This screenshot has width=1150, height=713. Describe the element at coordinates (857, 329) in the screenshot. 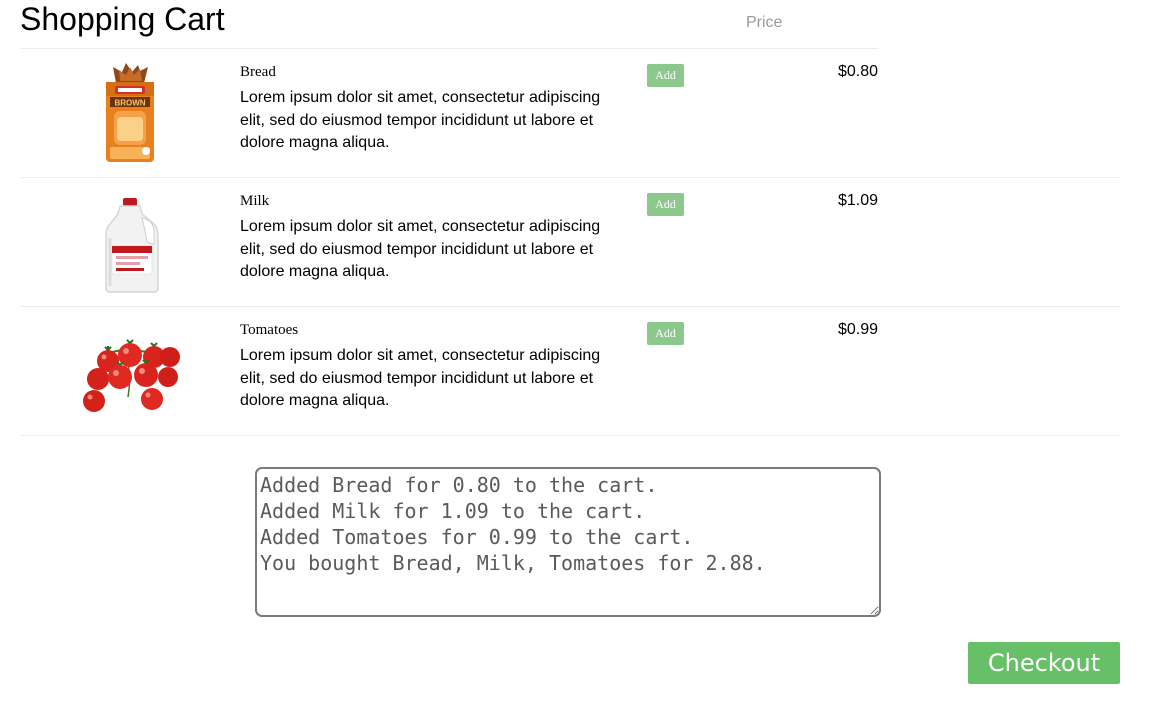

I see `product-price: $0.99` at that location.